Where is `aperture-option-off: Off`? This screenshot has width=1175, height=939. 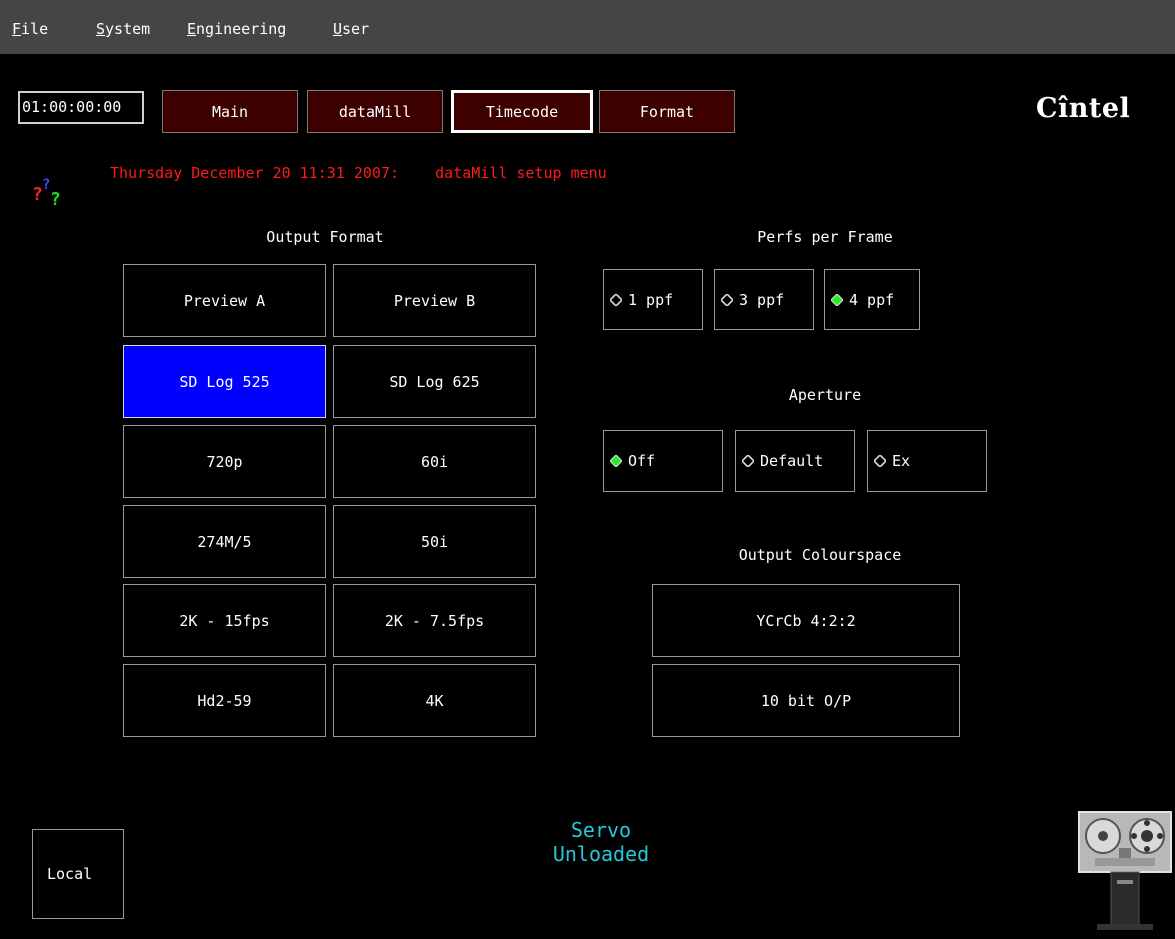 aperture-option-off: Off is located at coordinates (663, 461).